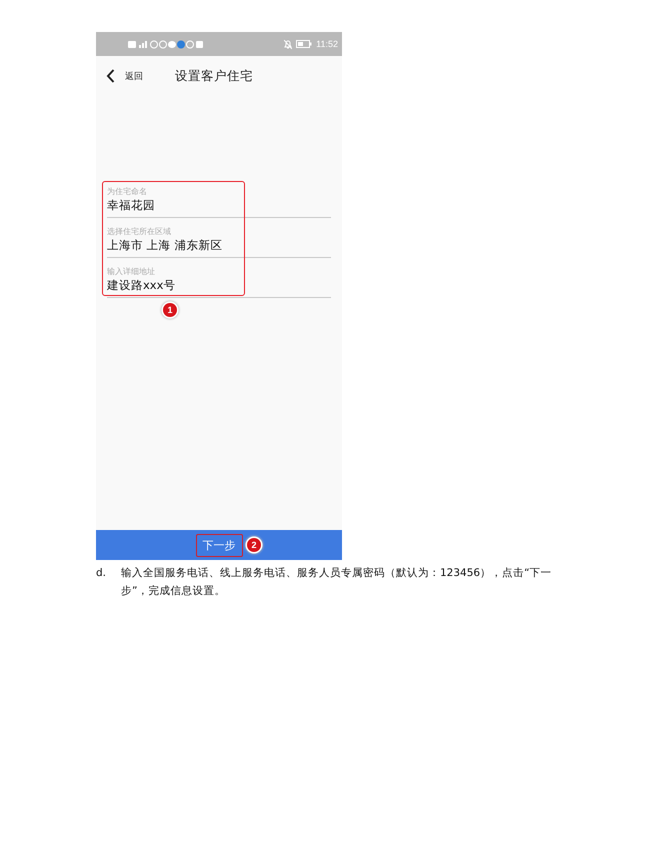  What do you see at coordinates (110, 76) in the screenshot?
I see `back-icon` at bounding box center [110, 76].